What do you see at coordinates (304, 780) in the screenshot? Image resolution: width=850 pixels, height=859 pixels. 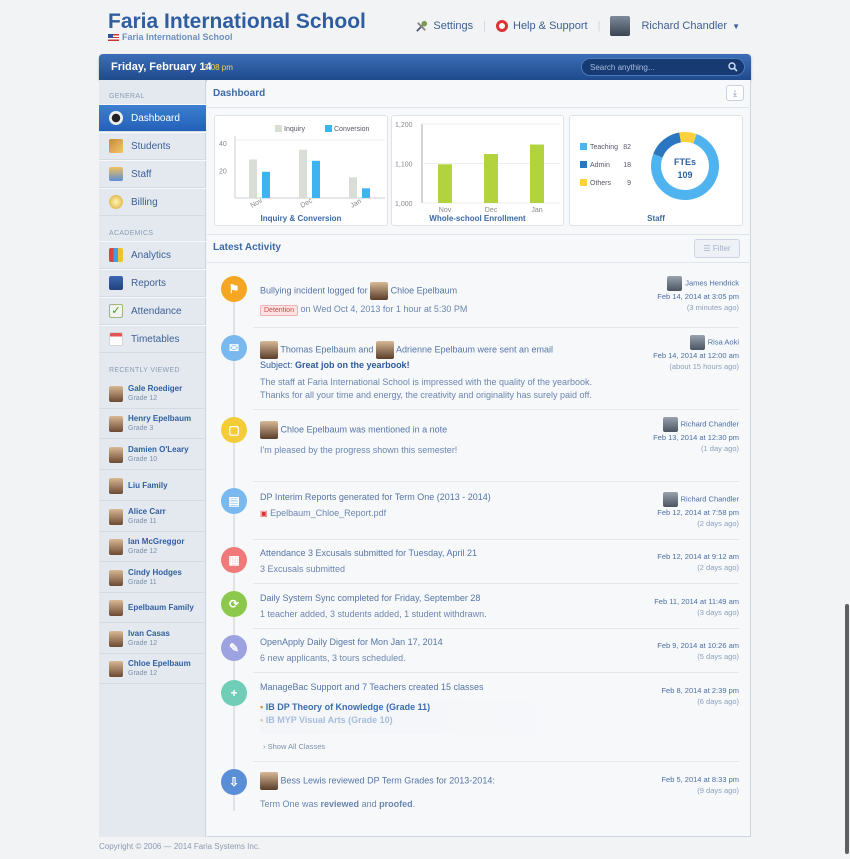 I see `person-link: Bess Lewis` at bounding box center [304, 780].